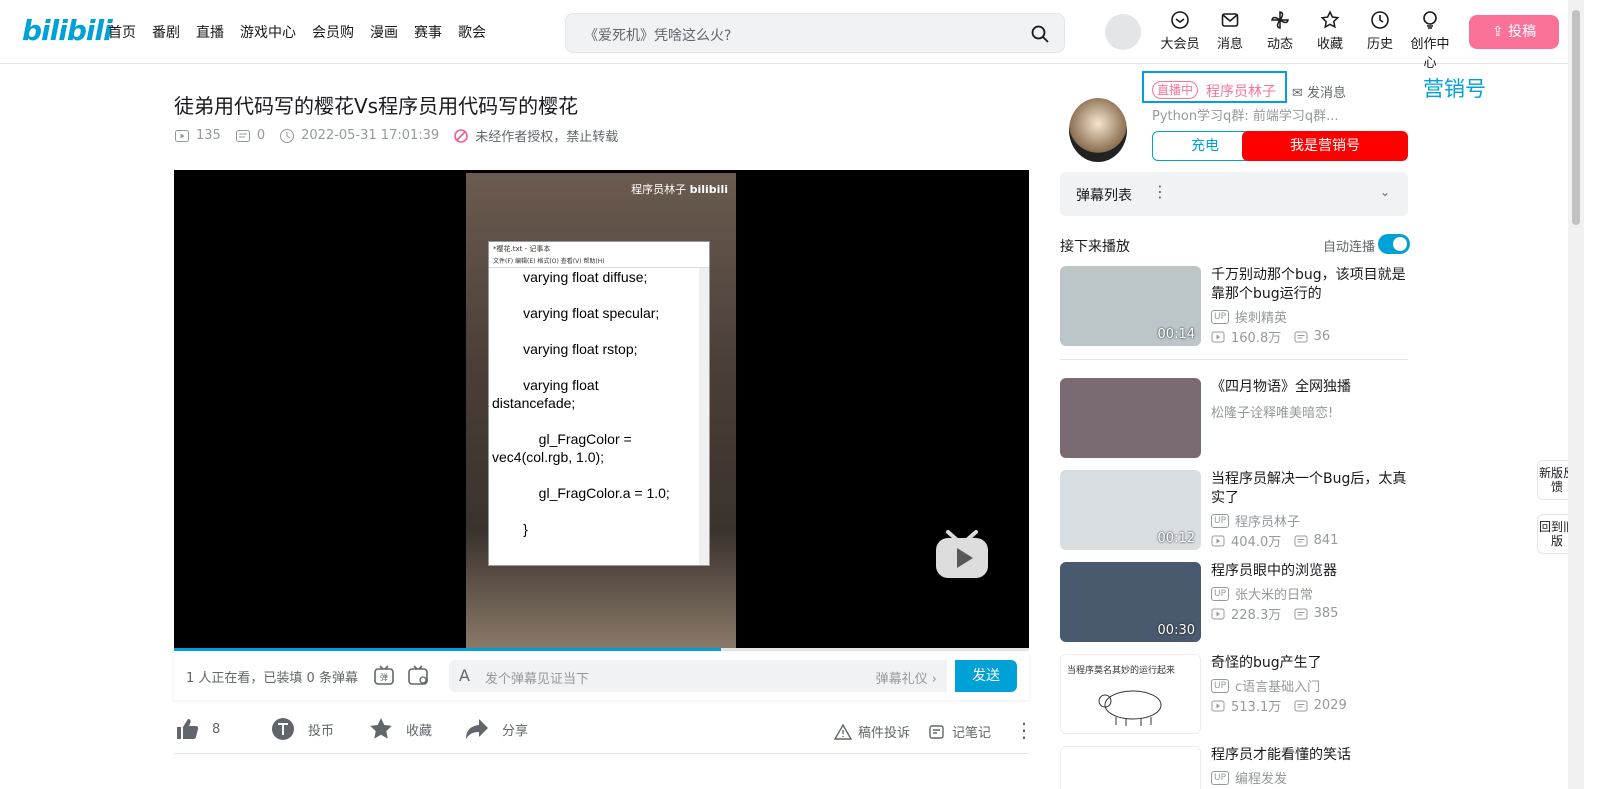  I want to click on play-icon, so click(962, 555).